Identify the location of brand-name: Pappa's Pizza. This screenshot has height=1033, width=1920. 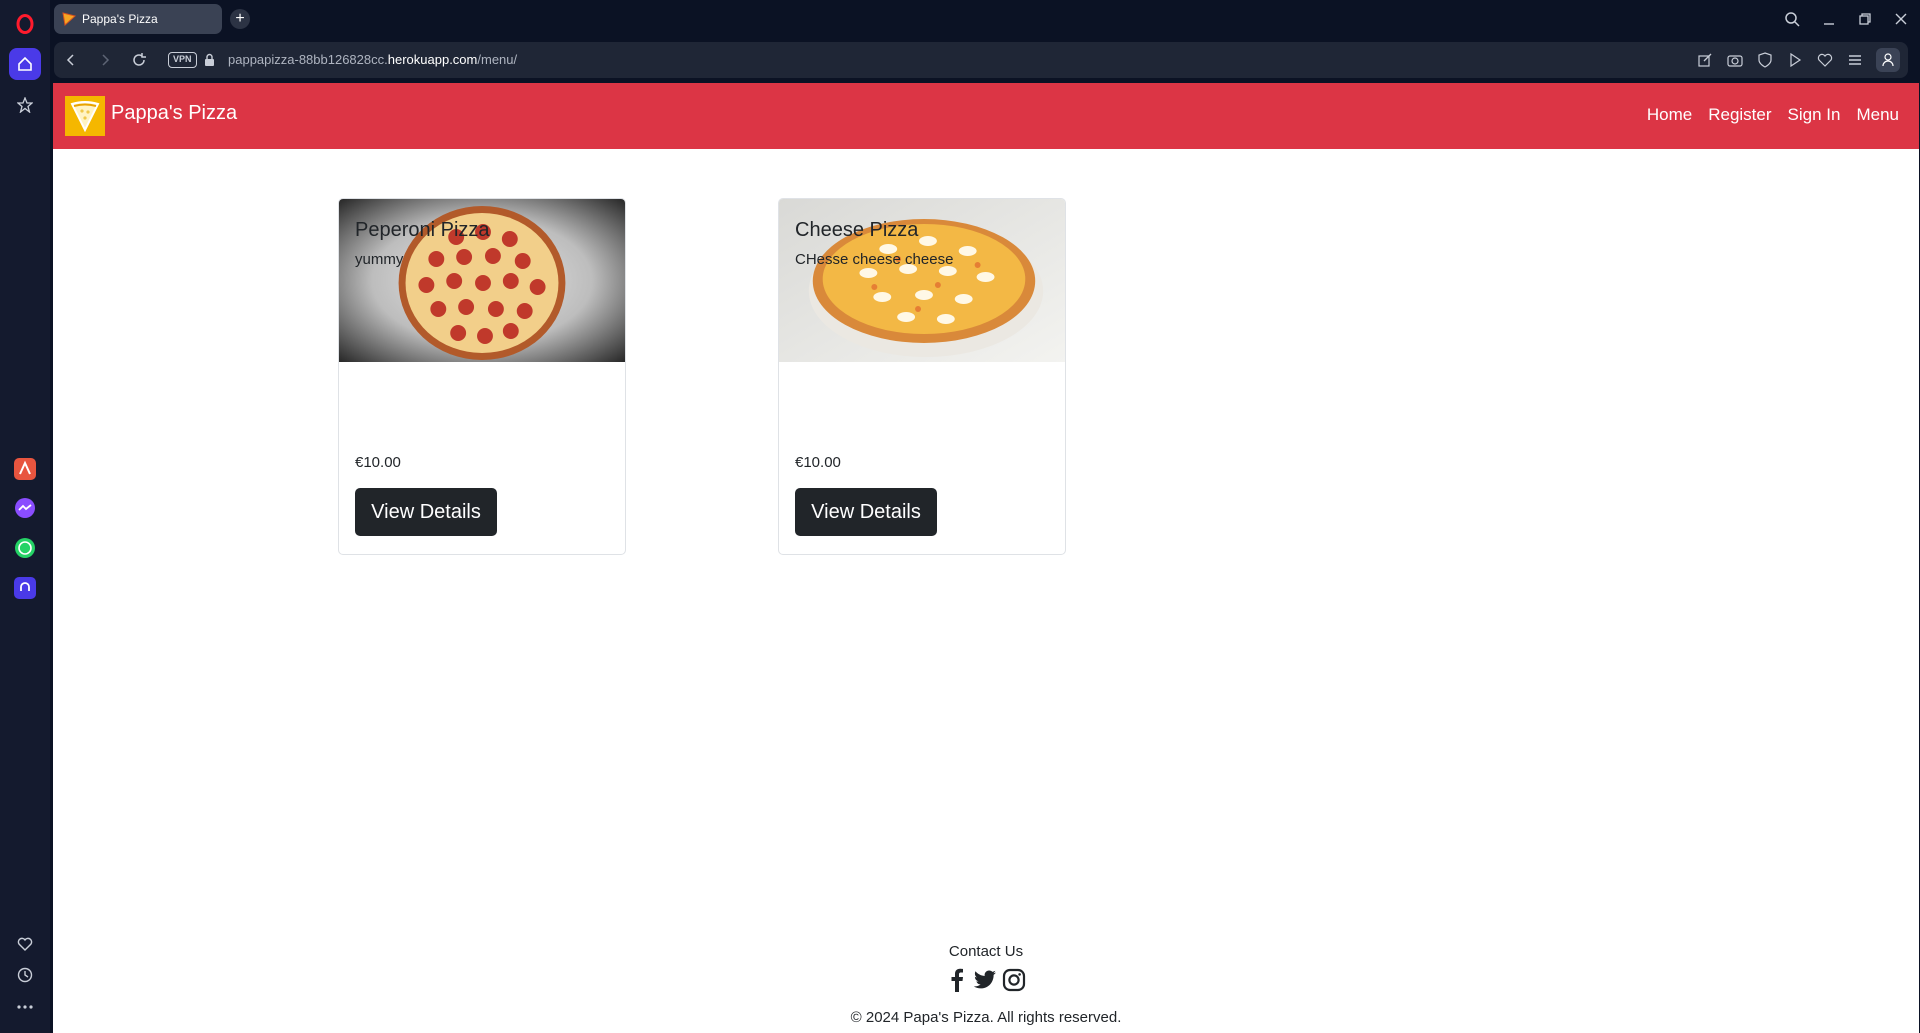
(174, 113).